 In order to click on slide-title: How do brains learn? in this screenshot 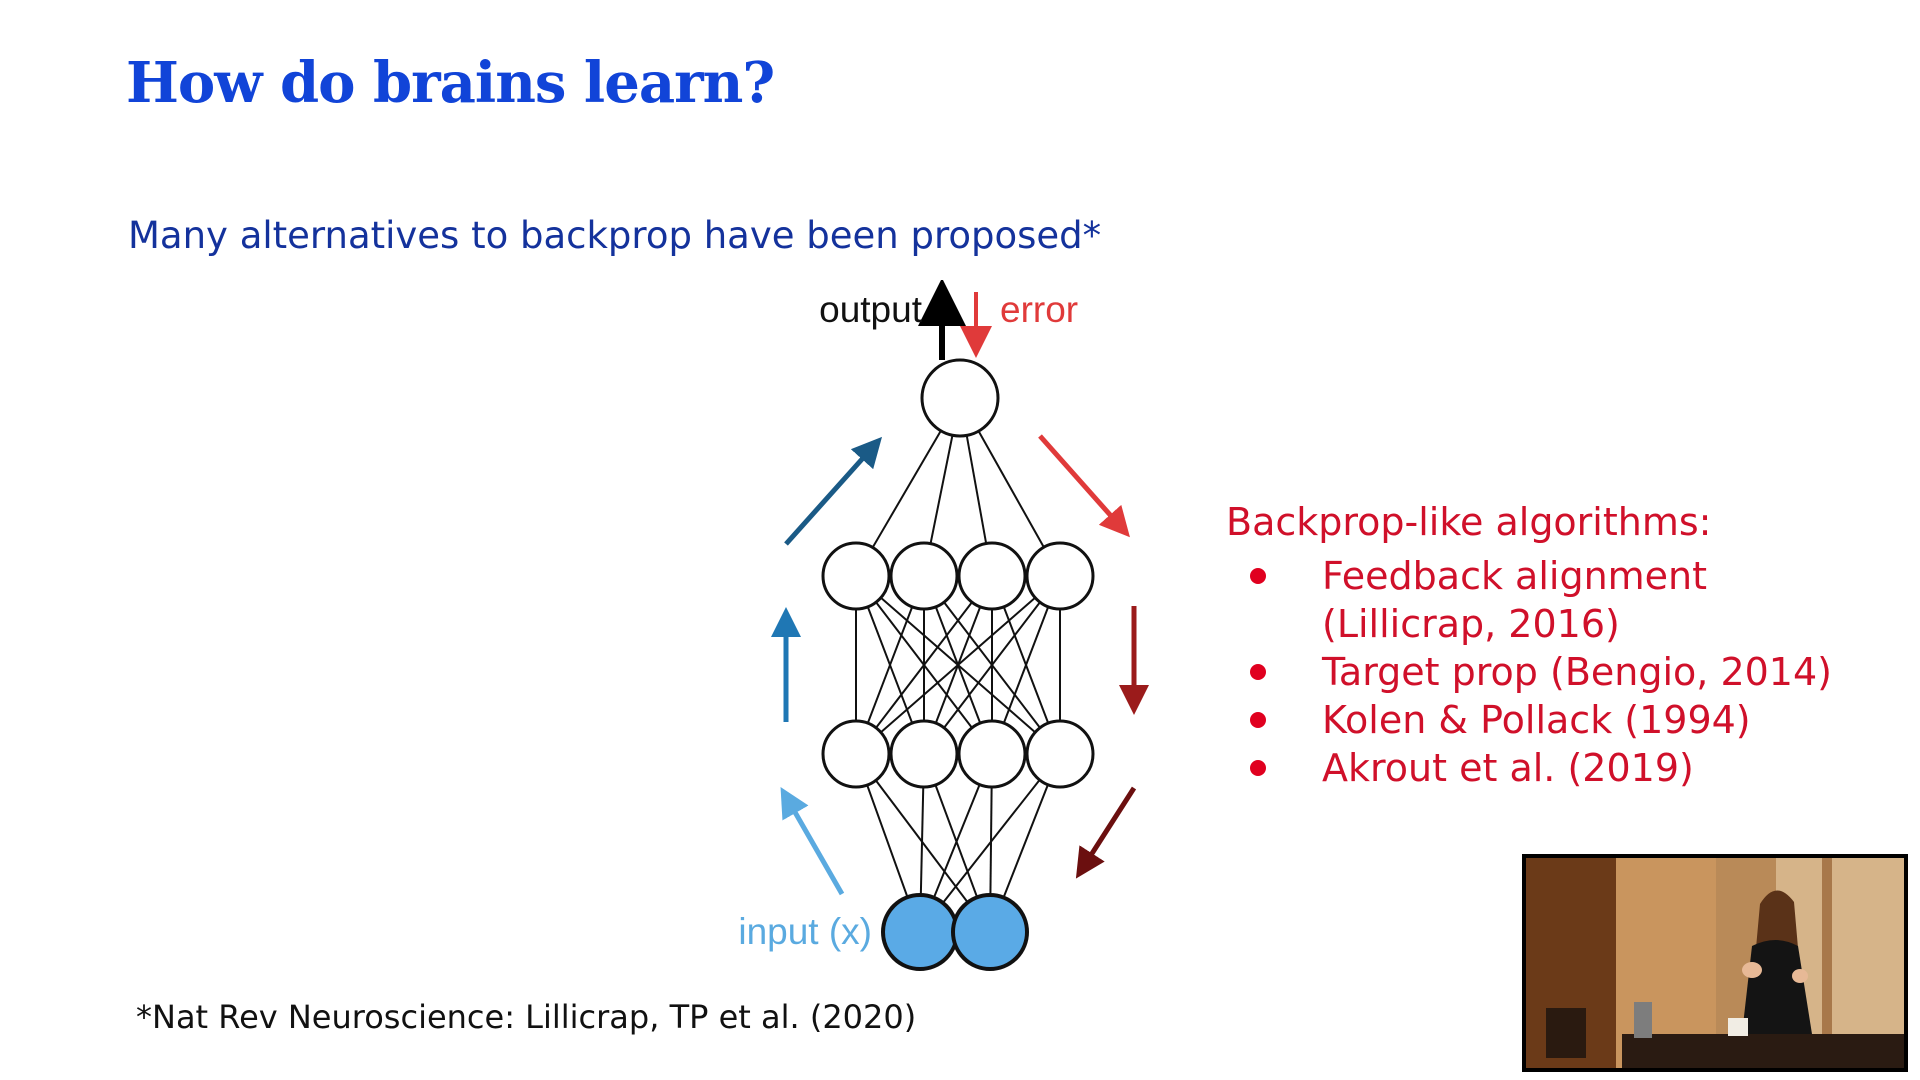, I will do `click(450, 83)`.